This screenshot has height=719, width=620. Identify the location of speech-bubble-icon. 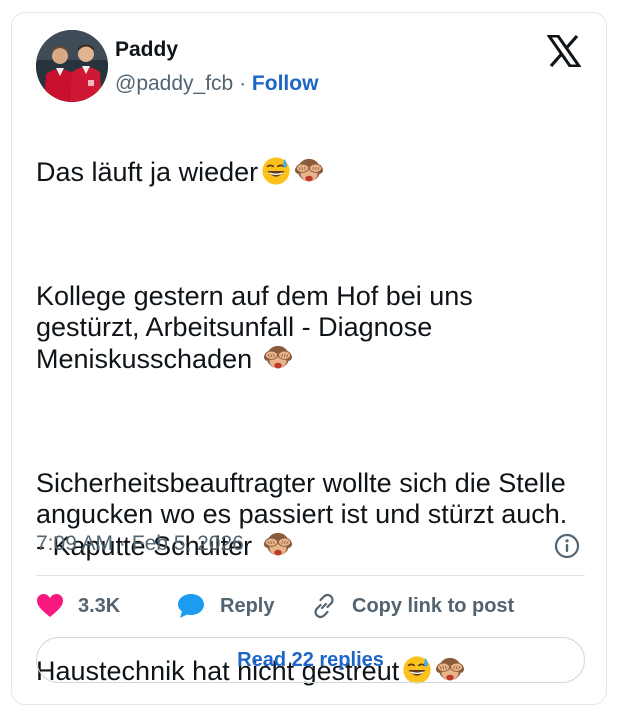
(191, 606).